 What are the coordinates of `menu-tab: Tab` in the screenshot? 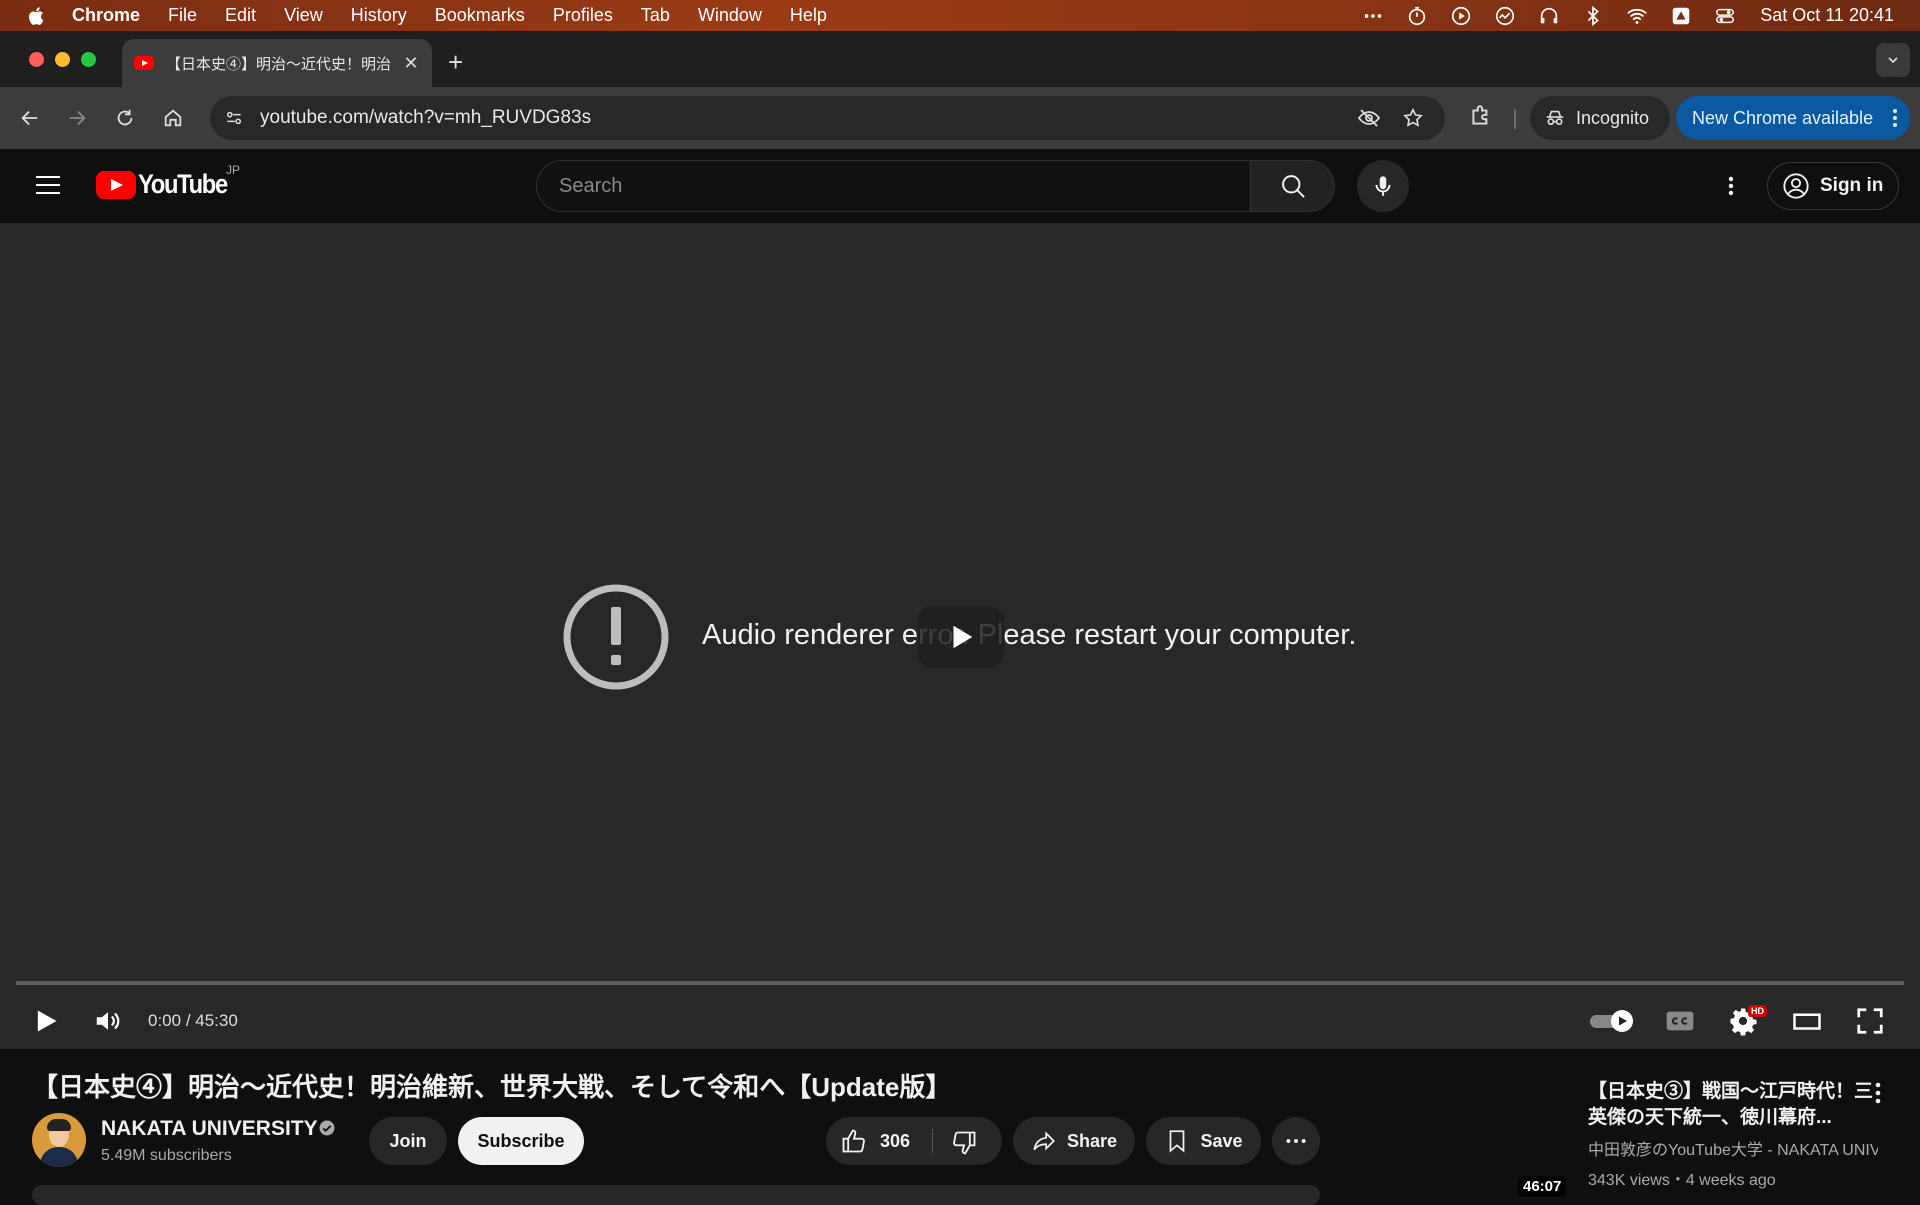 It's located at (655, 15).